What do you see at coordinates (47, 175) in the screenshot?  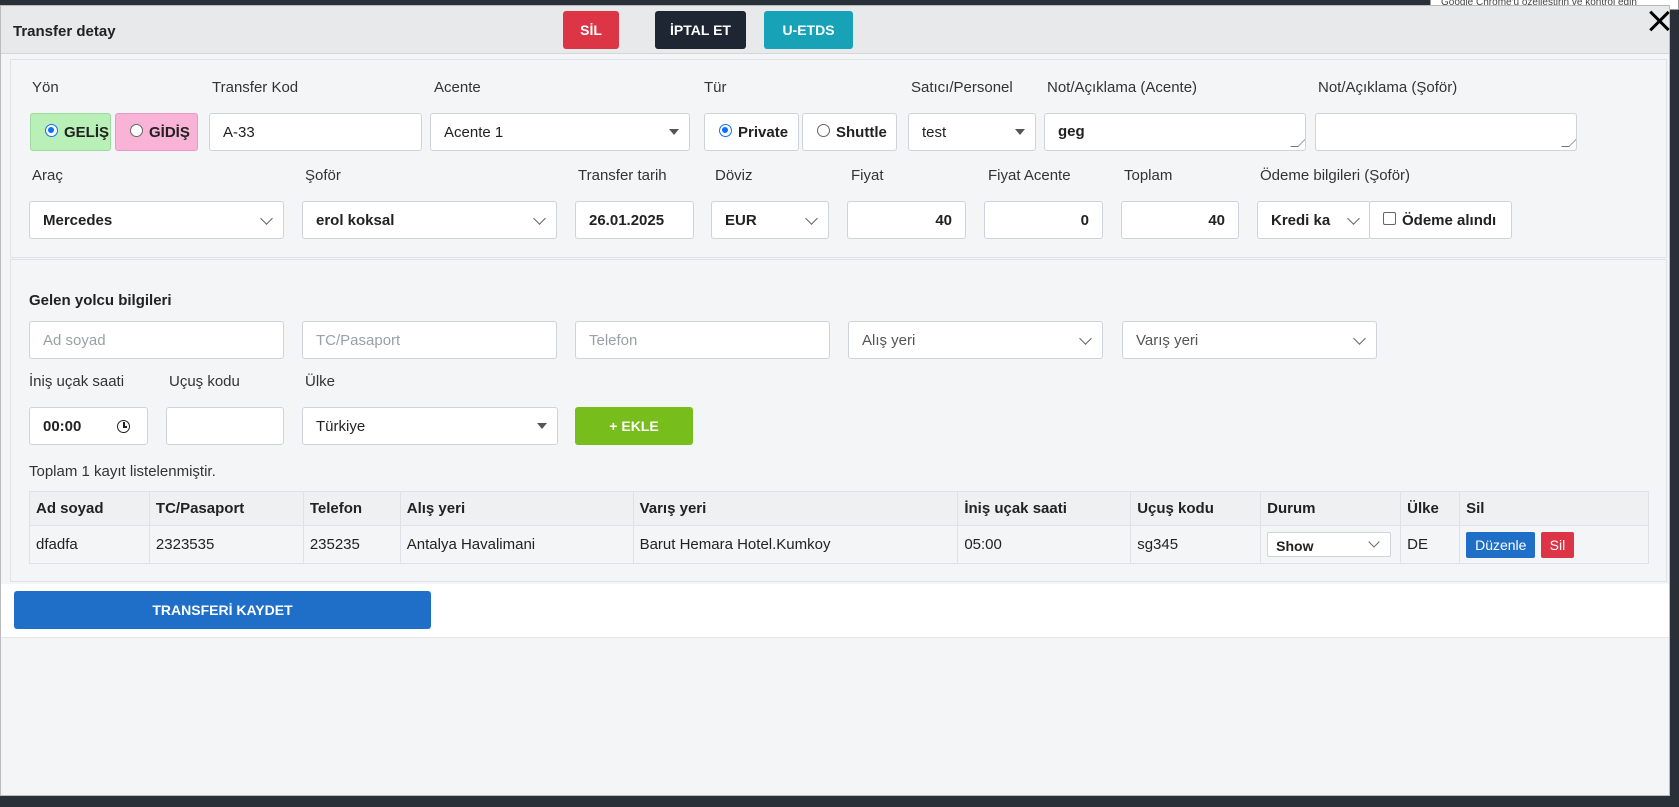 I see `label-arac: Araç` at bounding box center [47, 175].